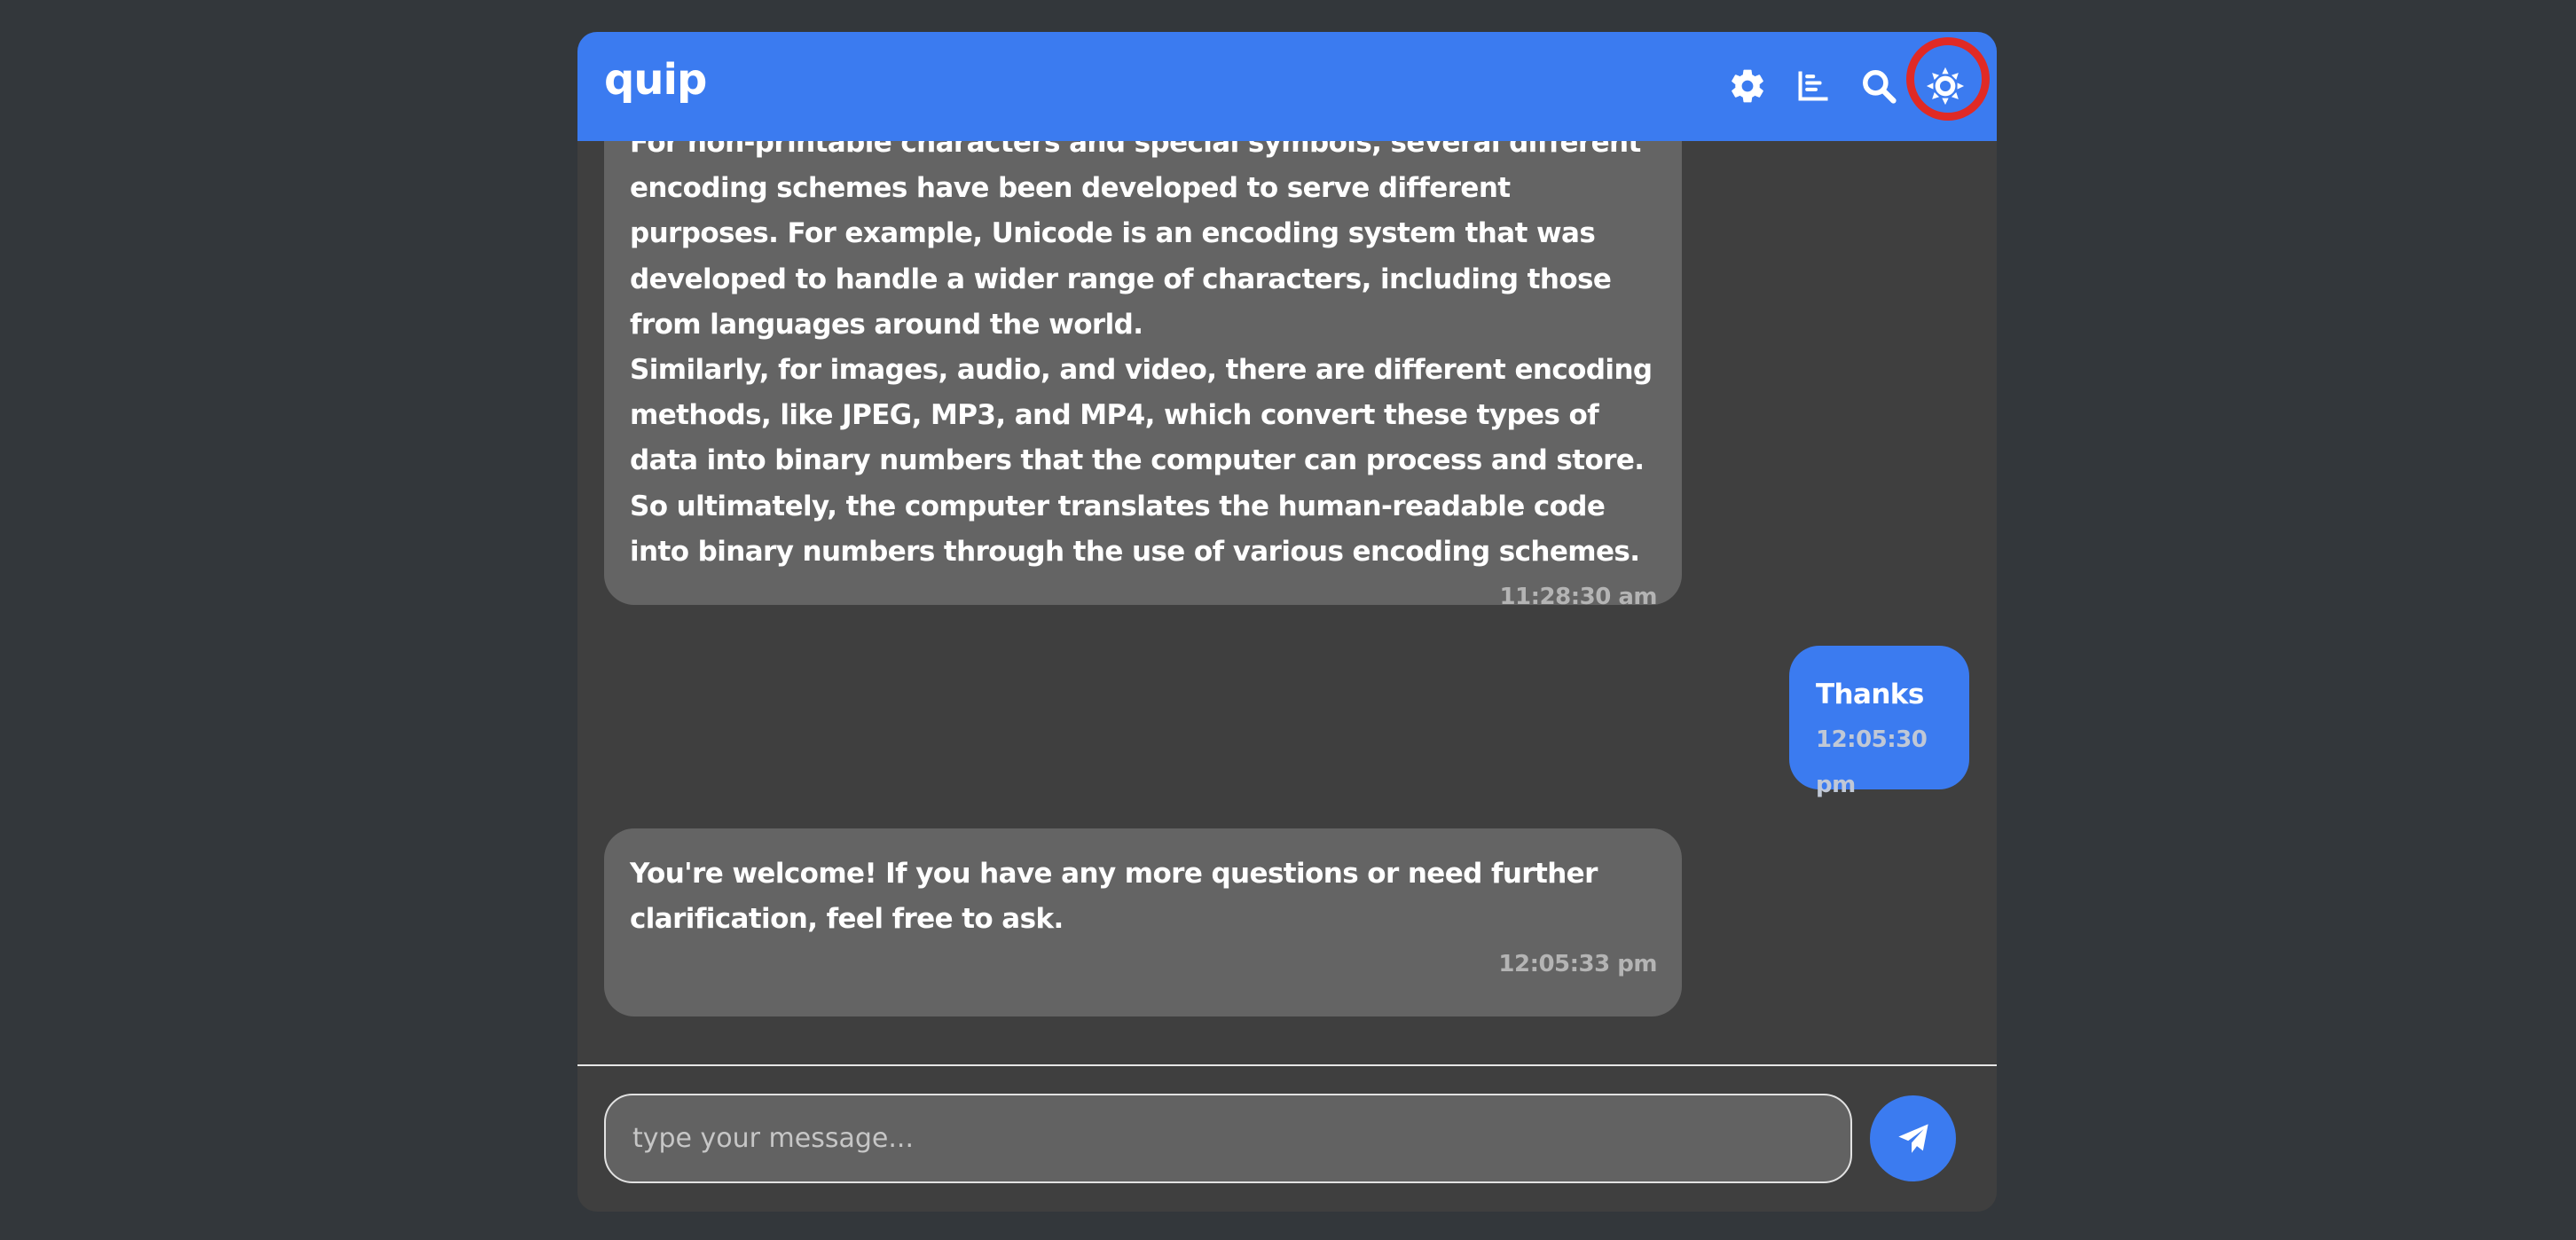  I want to click on settings-button, so click(1747, 86).